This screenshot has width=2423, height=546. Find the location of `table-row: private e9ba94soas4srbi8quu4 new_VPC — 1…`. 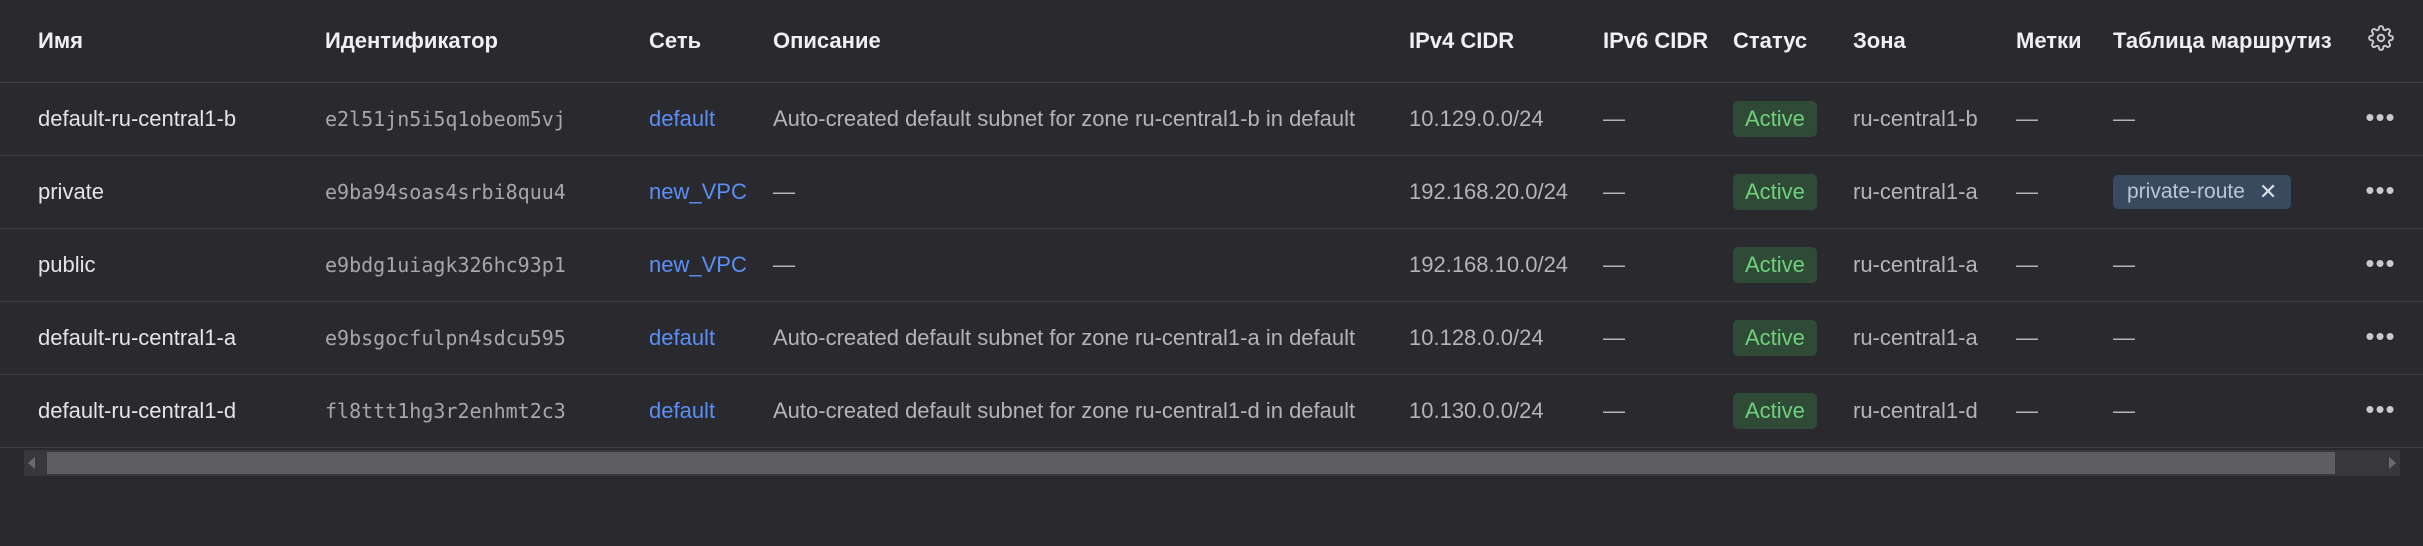

table-row: private e9ba94soas4srbi8quu4 new_VPC — 1… is located at coordinates (1211, 192).